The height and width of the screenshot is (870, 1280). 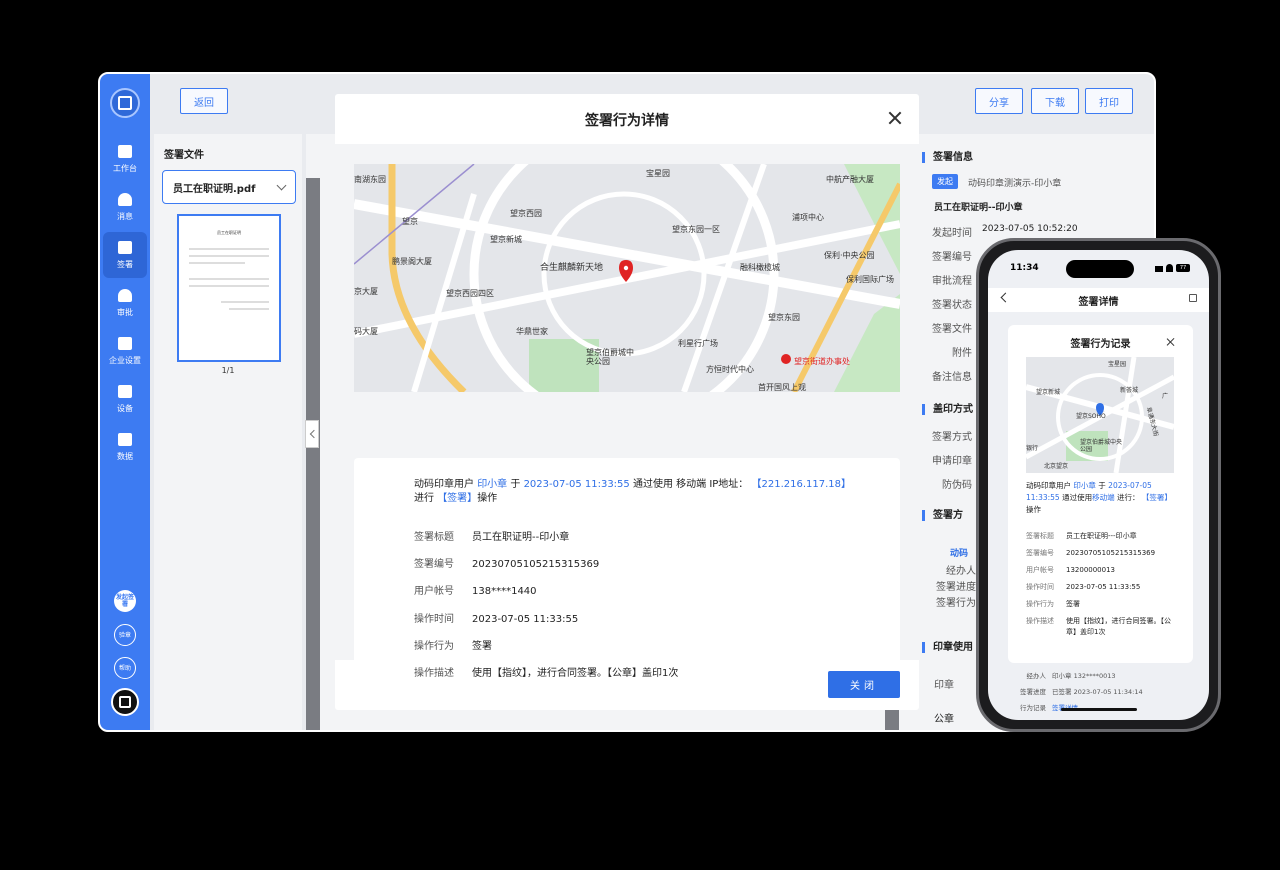 What do you see at coordinates (1015, 184) in the screenshot?
I see `initiator-line: 动码印章测演示-印小章` at bounding box center [1015, 184].